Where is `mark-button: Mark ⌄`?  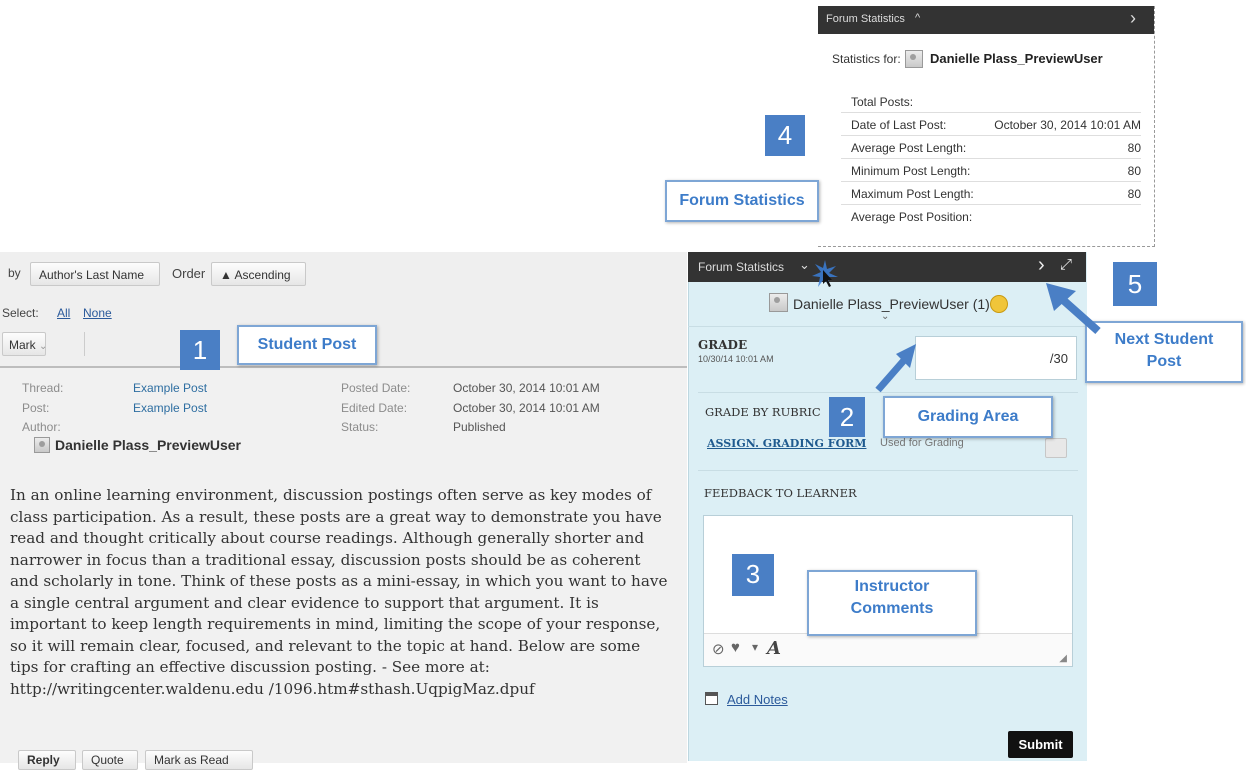 mark-button: Mark ⌄ is located at coordinates (25, 344).